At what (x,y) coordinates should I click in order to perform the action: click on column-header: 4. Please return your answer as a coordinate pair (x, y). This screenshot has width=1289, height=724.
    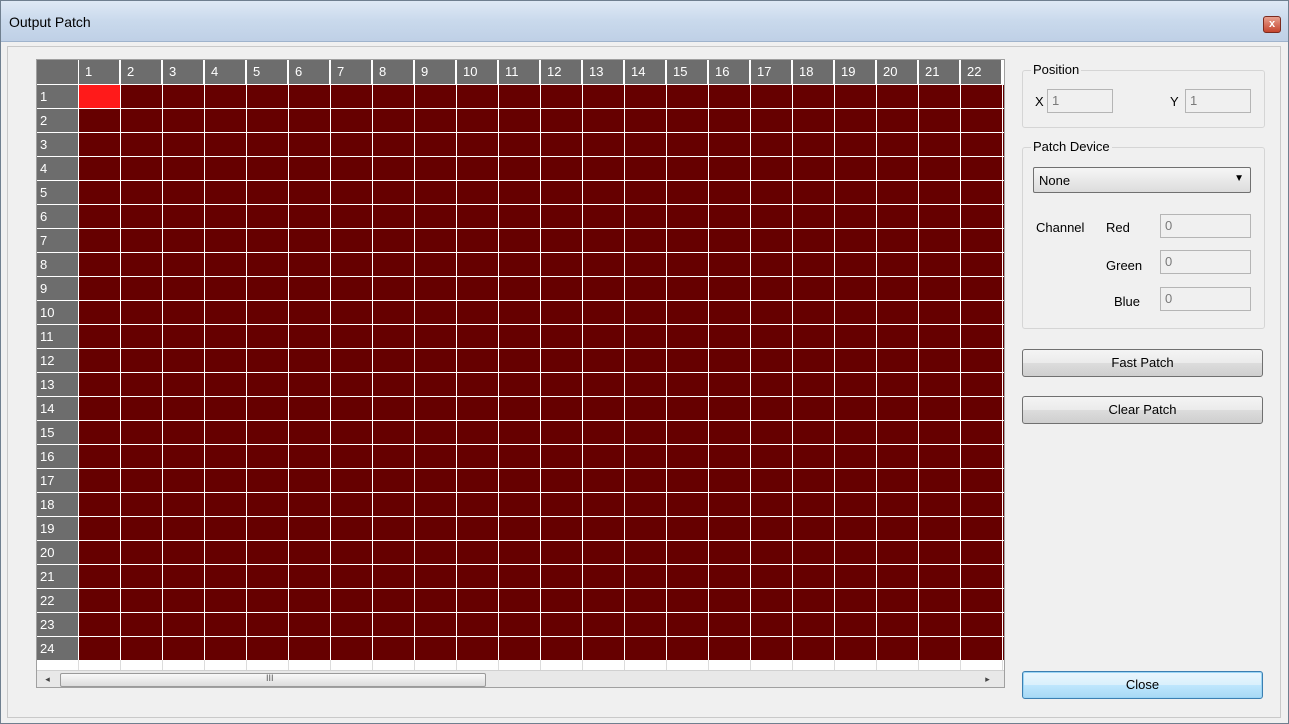
    Looking at the image, I should click on (224, 72).